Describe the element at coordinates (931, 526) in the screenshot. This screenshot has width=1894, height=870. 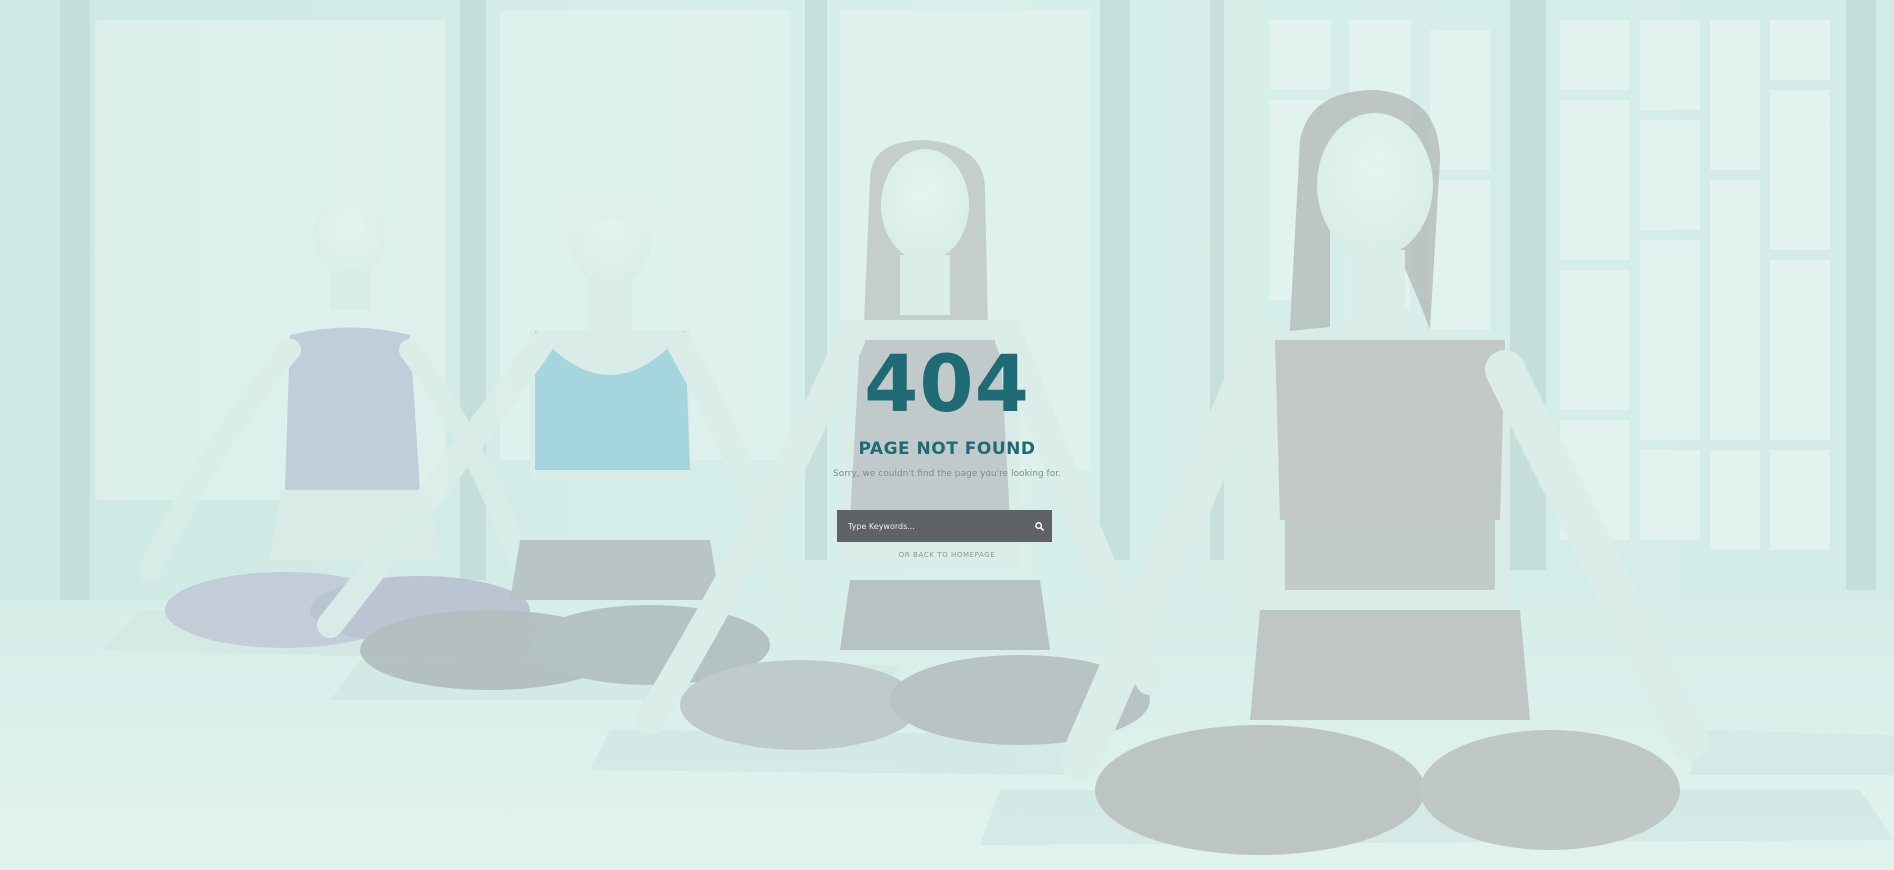
I see `search-input` at that location.